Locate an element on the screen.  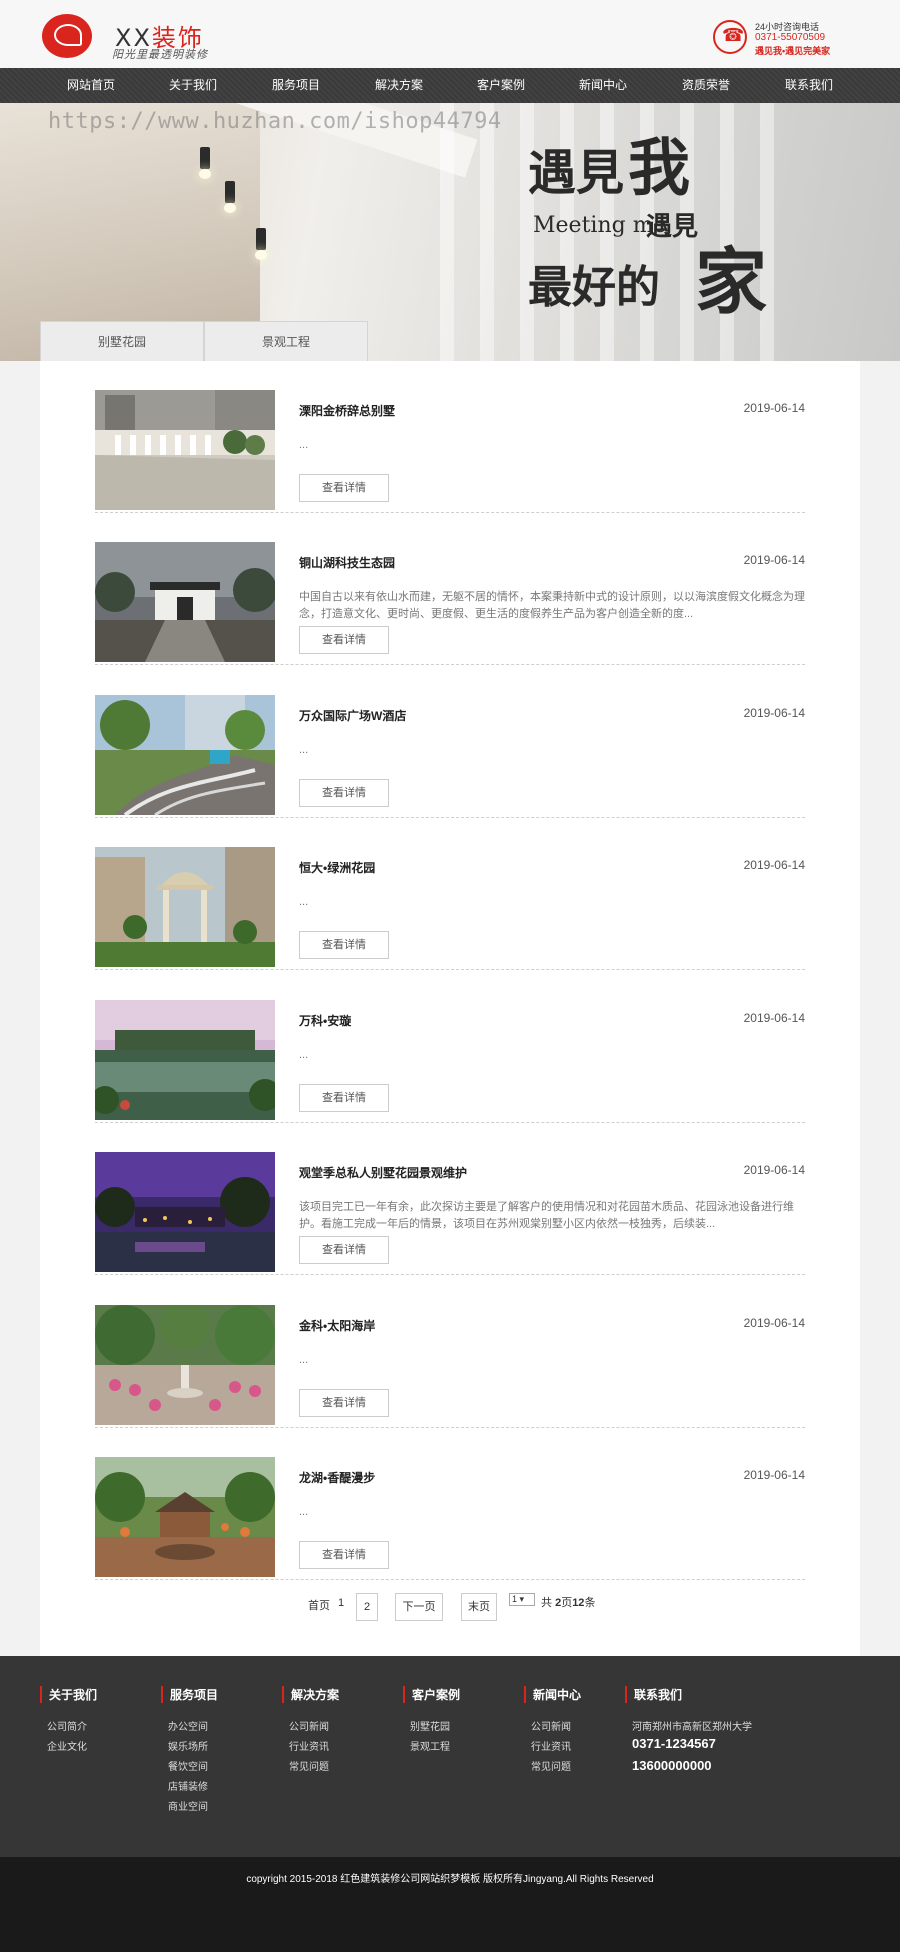
banner-text-3: 最好的 is located at coordinates (594, 287).